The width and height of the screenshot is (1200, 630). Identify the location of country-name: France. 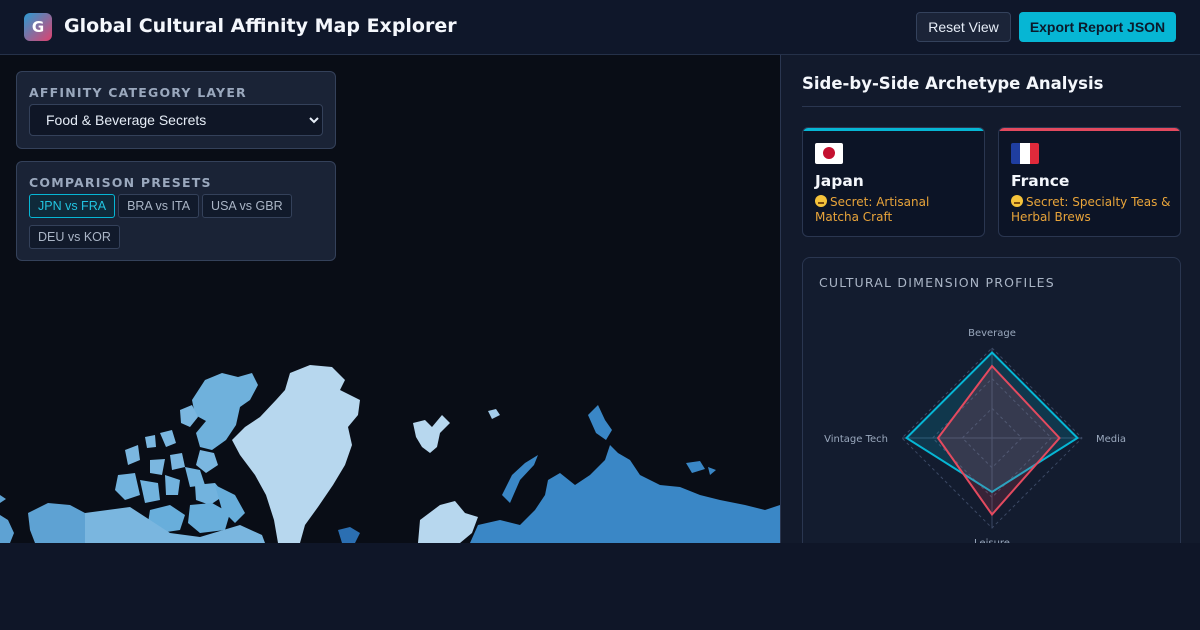
(1040, 181).